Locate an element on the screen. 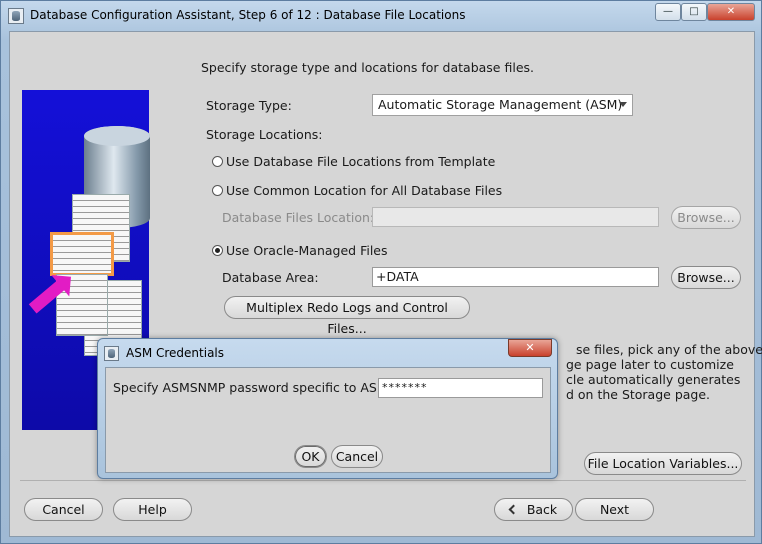  storage-locations-label: Storage Locations: is located at coordinates (264, 134).